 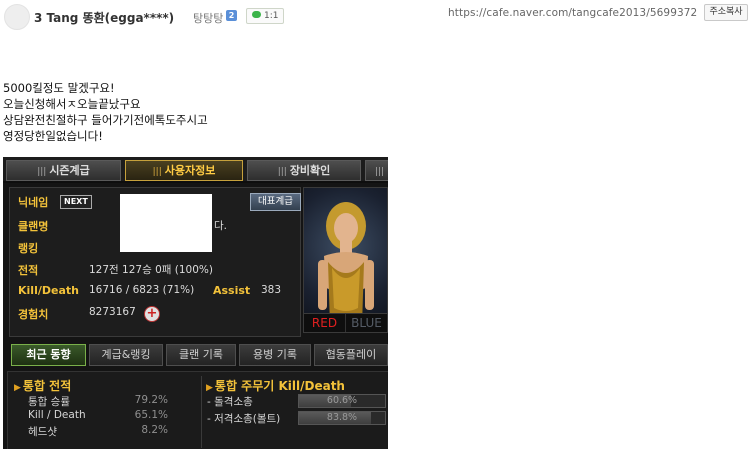 I want to click on character-figure-icon, so click(x=346, y=265).